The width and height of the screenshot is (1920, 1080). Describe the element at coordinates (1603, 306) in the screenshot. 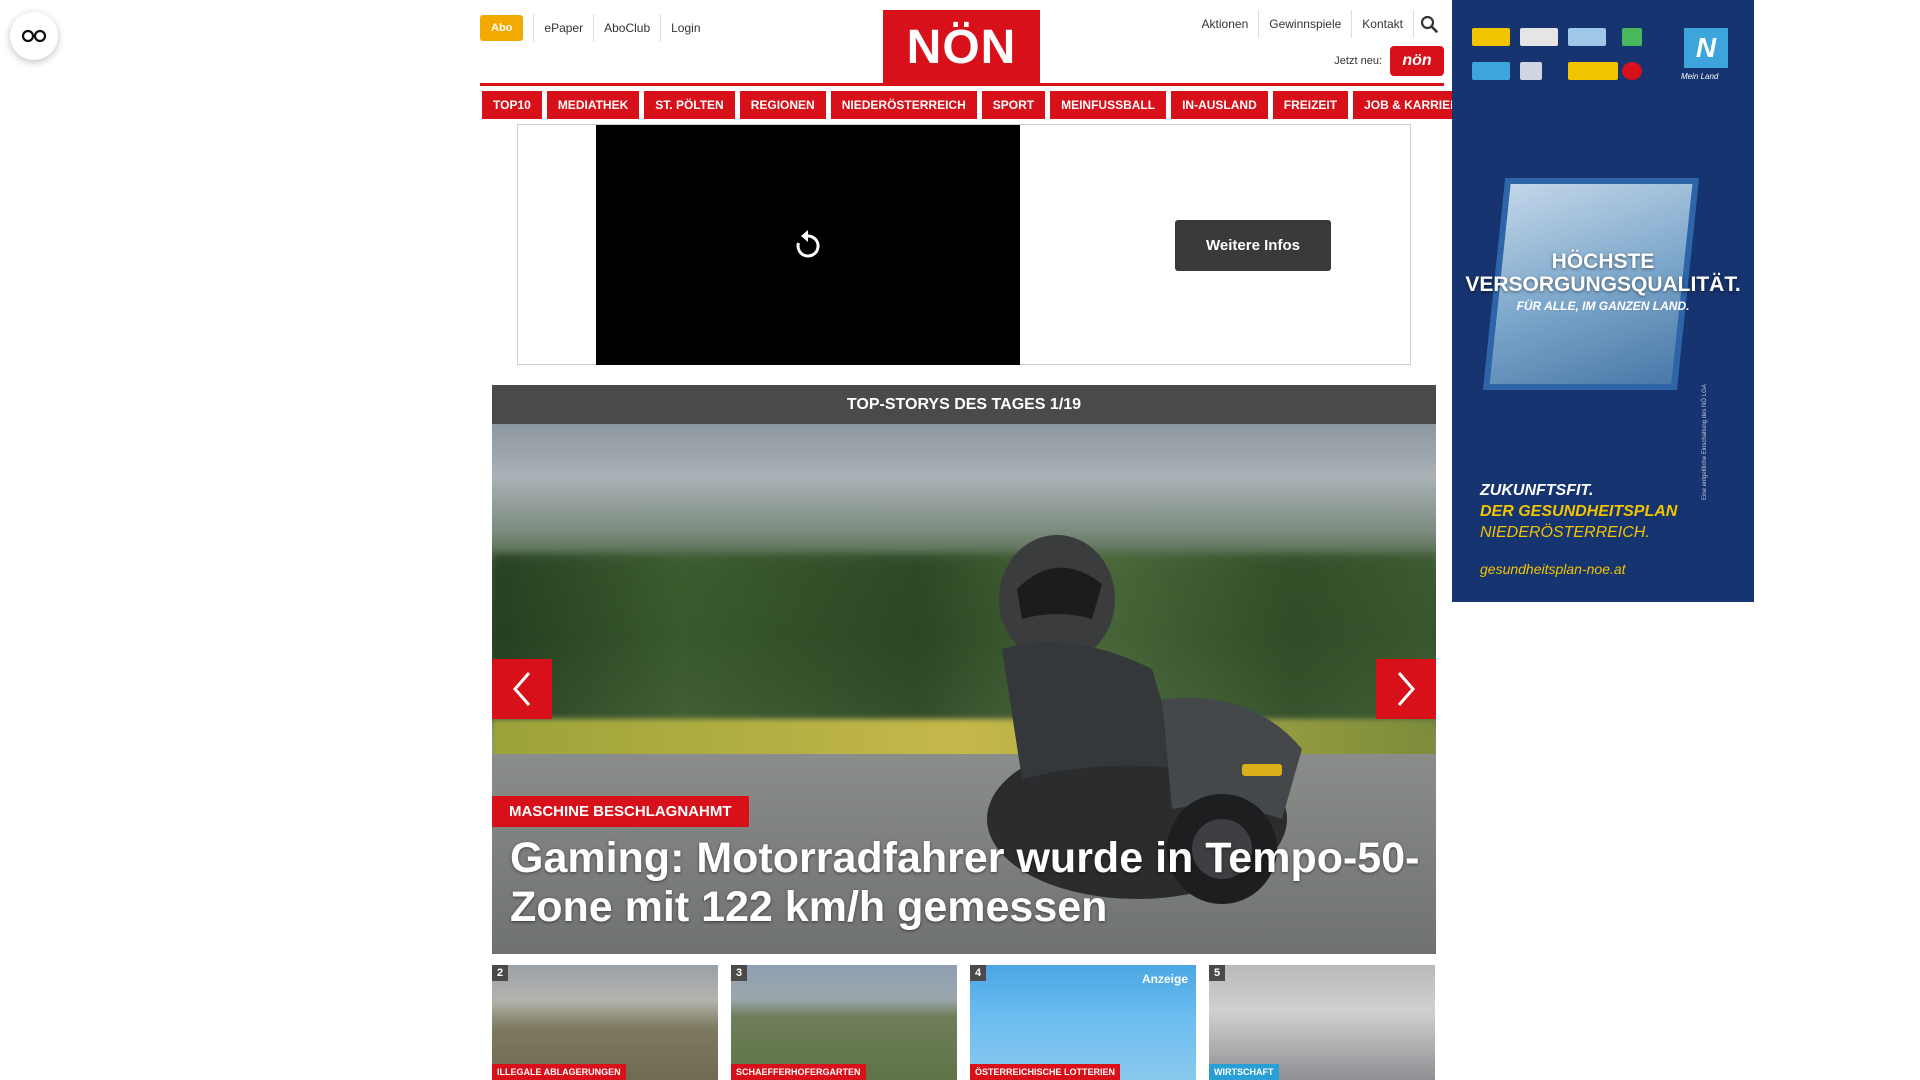

I see `side-ad-subline: FÜR ALLE, IM GANZEN LAND.` at that location.